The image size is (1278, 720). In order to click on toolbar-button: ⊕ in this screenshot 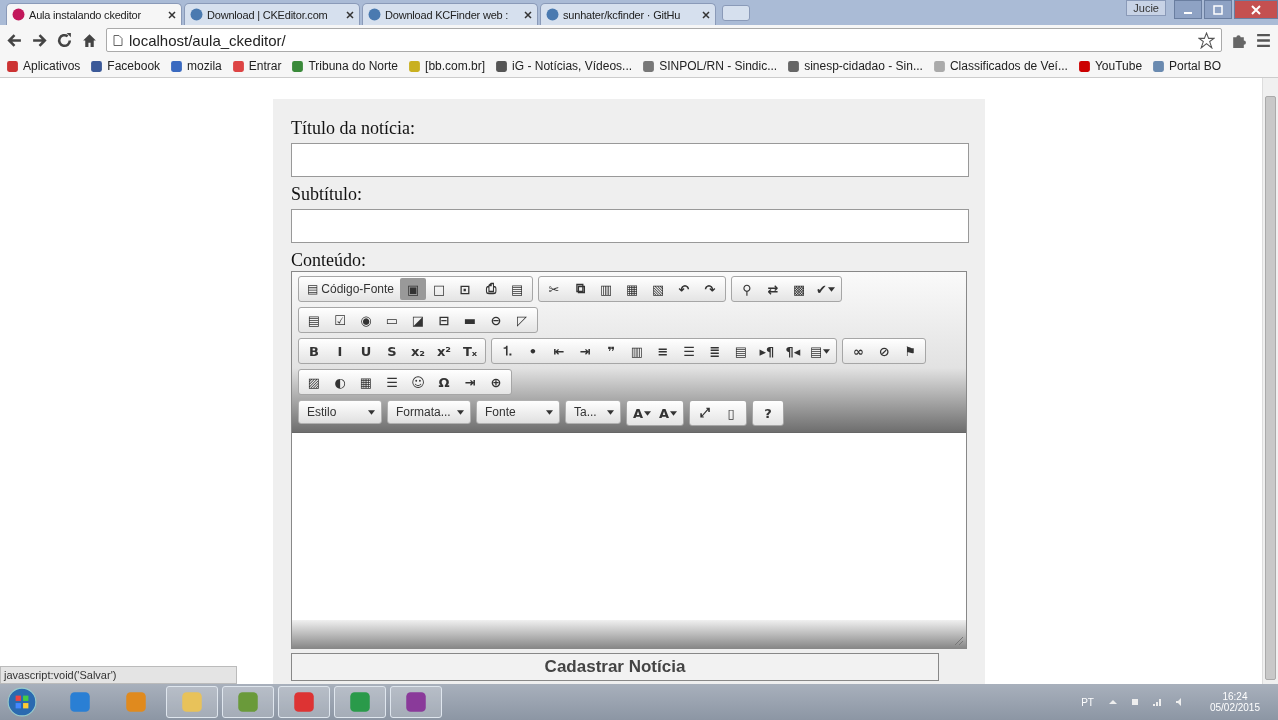, I will do `click(496, 382)`.